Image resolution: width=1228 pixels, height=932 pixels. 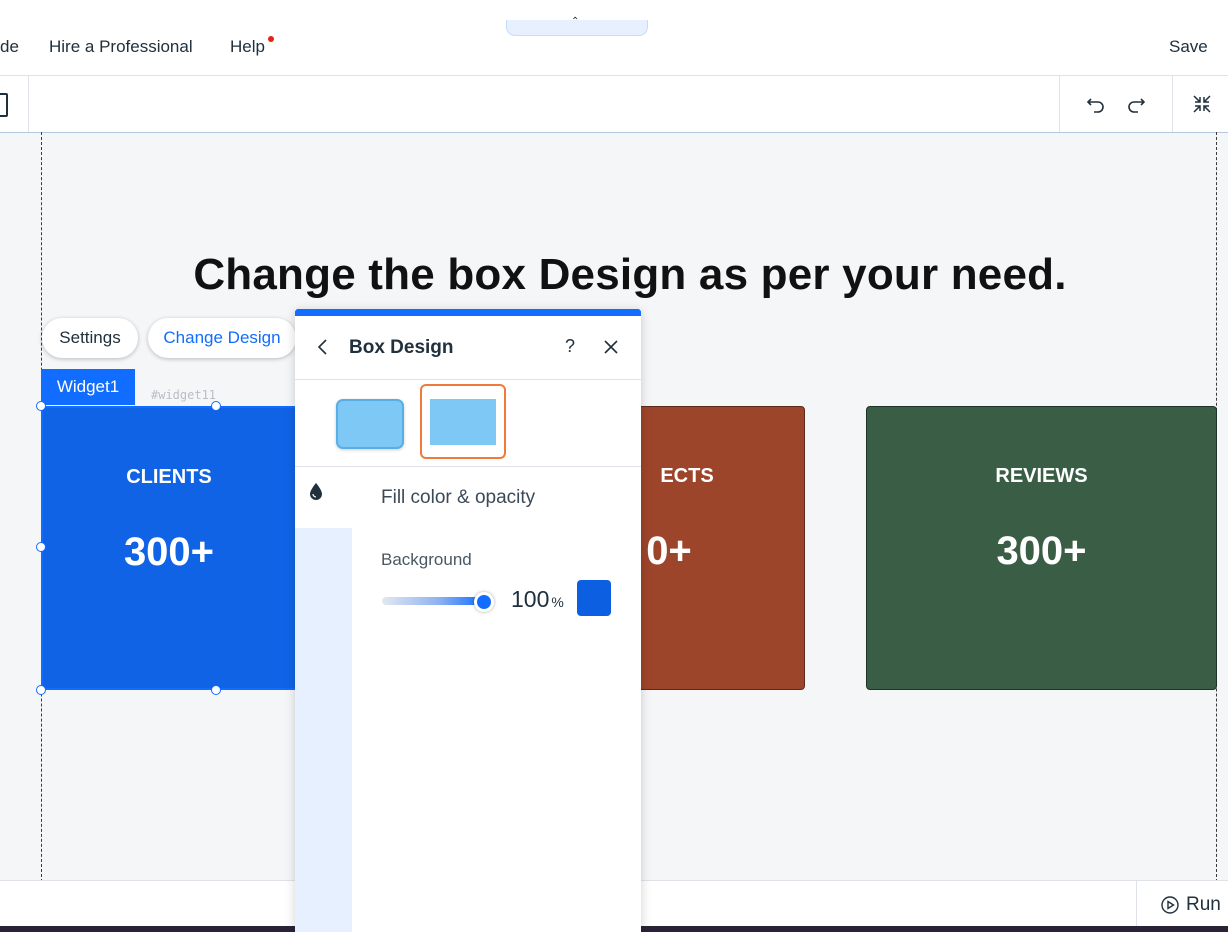 I want to click on nav-item-guide: de, so click(x=9, y=47).